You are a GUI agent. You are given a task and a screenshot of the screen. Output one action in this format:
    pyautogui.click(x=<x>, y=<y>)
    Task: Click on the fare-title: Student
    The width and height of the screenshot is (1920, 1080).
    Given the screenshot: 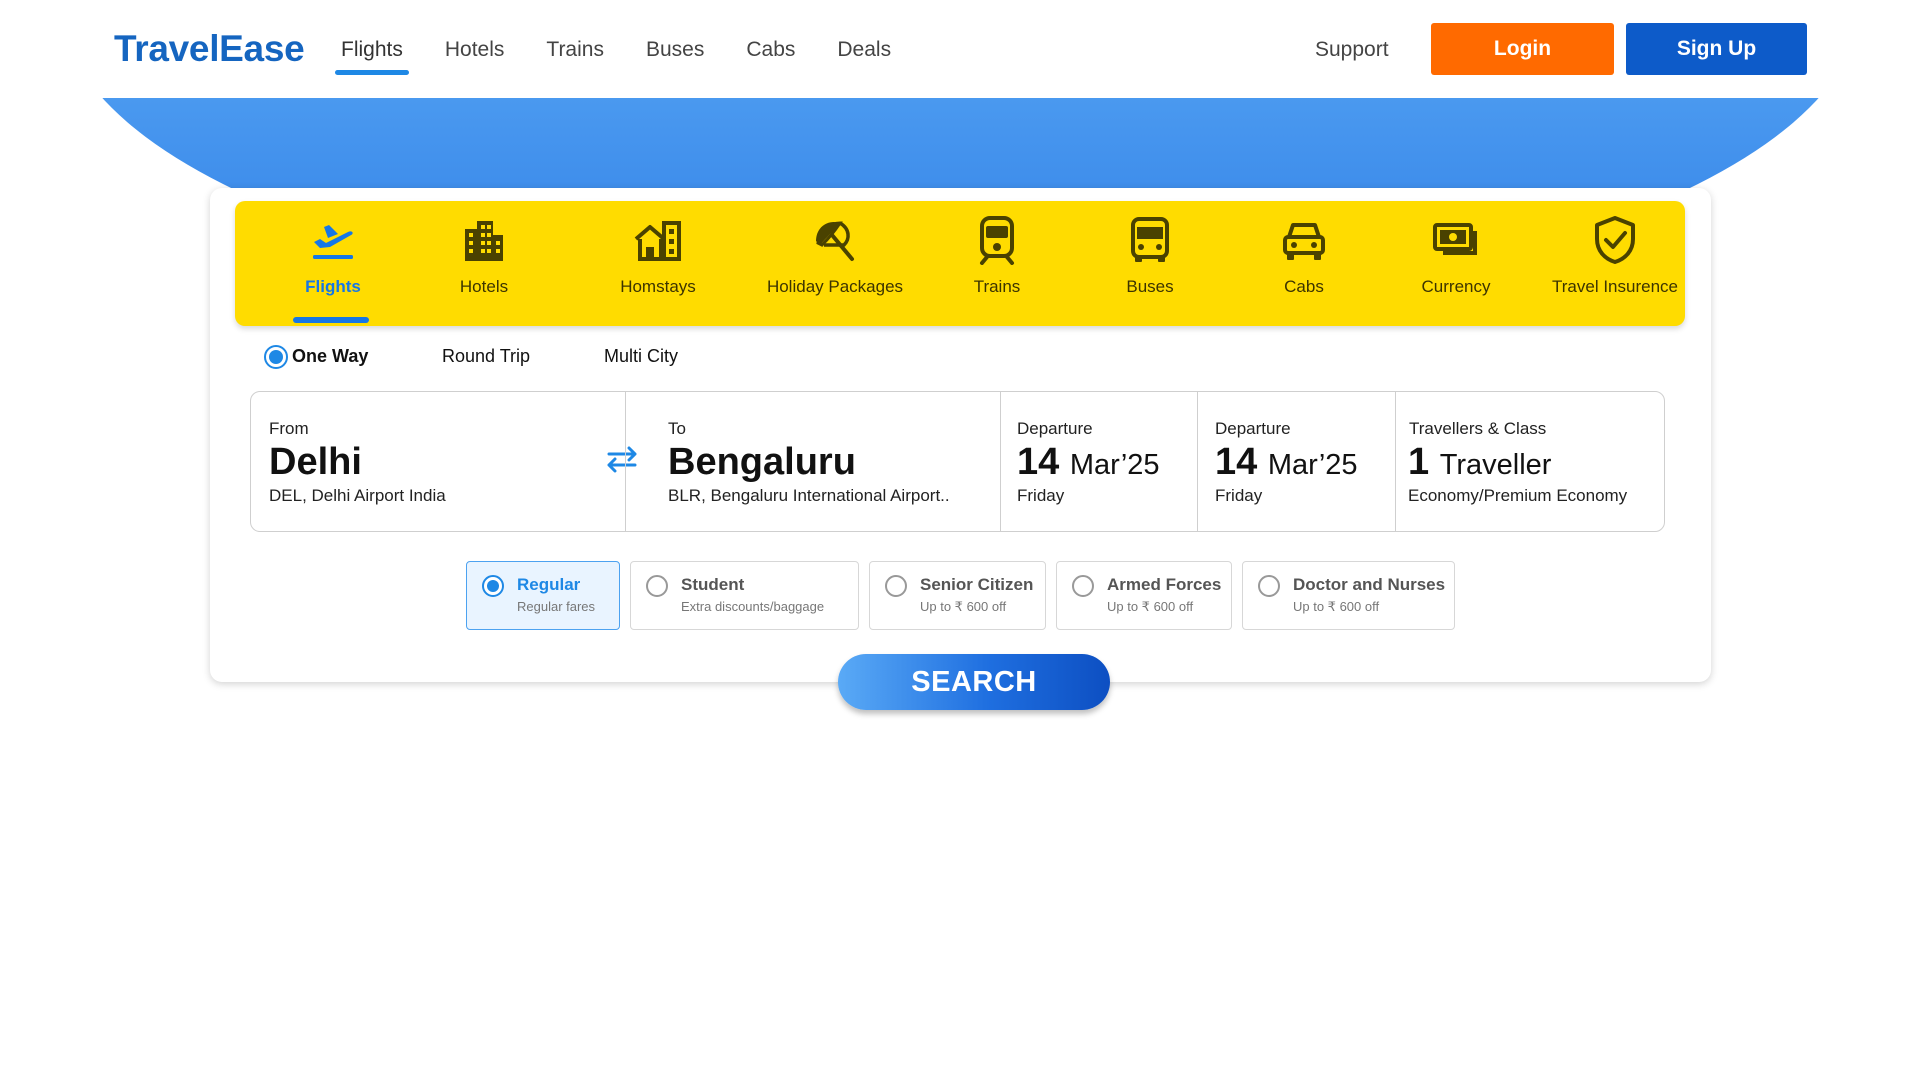 What is the action you would take?
    pyautogui.click(x=713, y=584)
    